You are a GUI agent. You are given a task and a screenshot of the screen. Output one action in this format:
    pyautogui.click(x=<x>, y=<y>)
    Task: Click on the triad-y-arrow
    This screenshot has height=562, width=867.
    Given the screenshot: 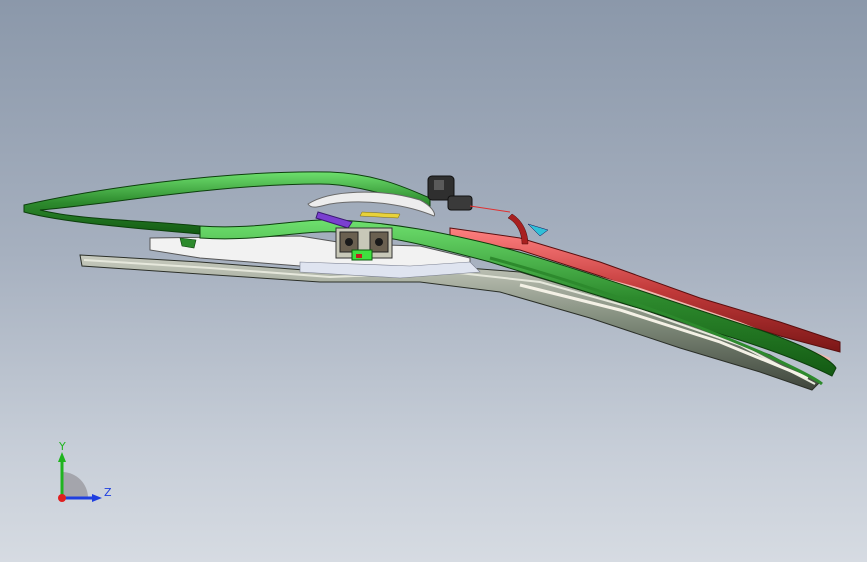 What is the action you would take?
    pyautogui.click(x=62, y=457)
    